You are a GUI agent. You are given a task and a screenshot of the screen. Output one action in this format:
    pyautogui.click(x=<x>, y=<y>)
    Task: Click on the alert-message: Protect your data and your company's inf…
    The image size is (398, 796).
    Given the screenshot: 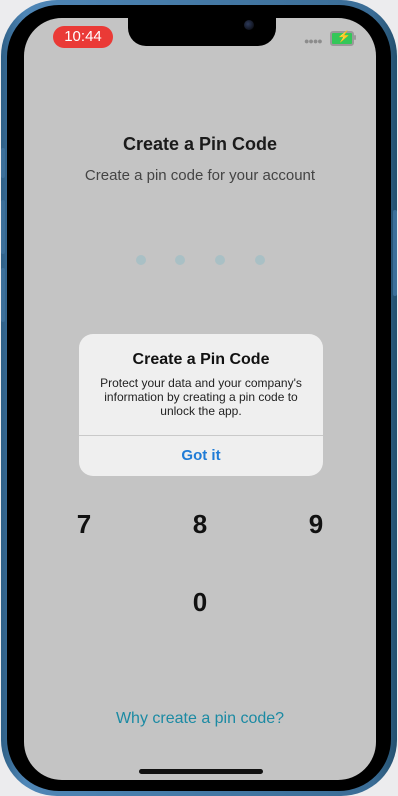 What is the action you would take?
    pyautogui.click(x=201, y=397)
    